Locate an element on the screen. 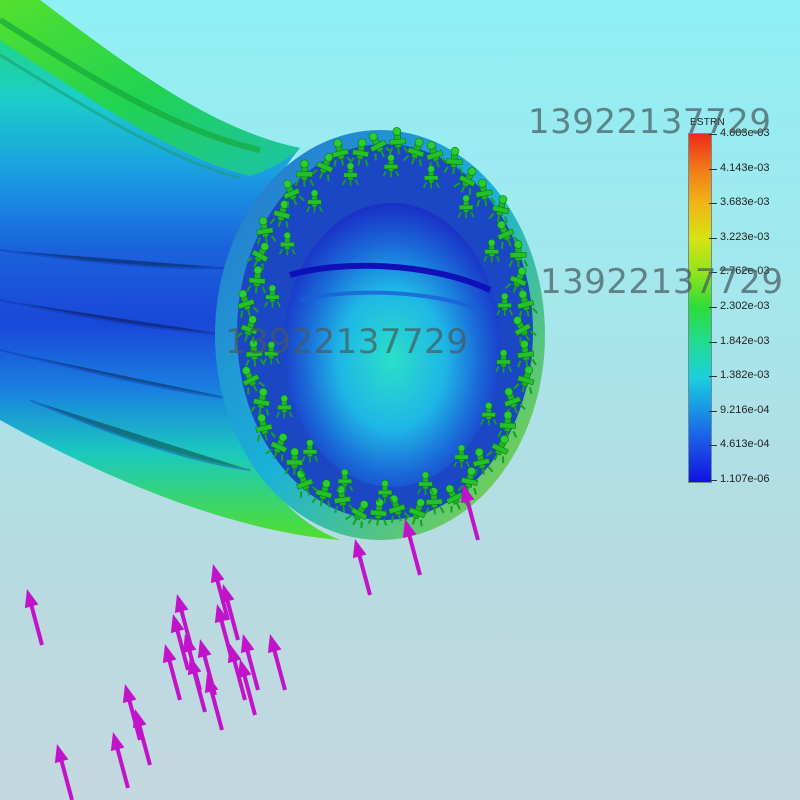 The image size is (800, 800). legend-value-label: 4.143e-03 is located at coordinates (745, 167).